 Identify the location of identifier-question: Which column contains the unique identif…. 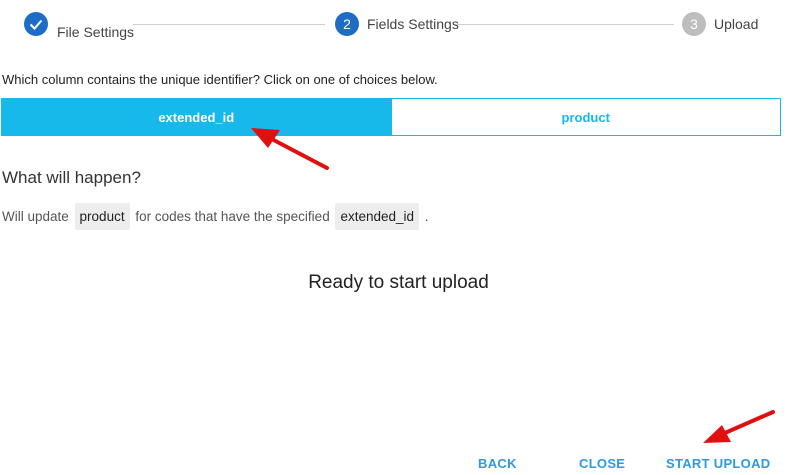
(220, 79).